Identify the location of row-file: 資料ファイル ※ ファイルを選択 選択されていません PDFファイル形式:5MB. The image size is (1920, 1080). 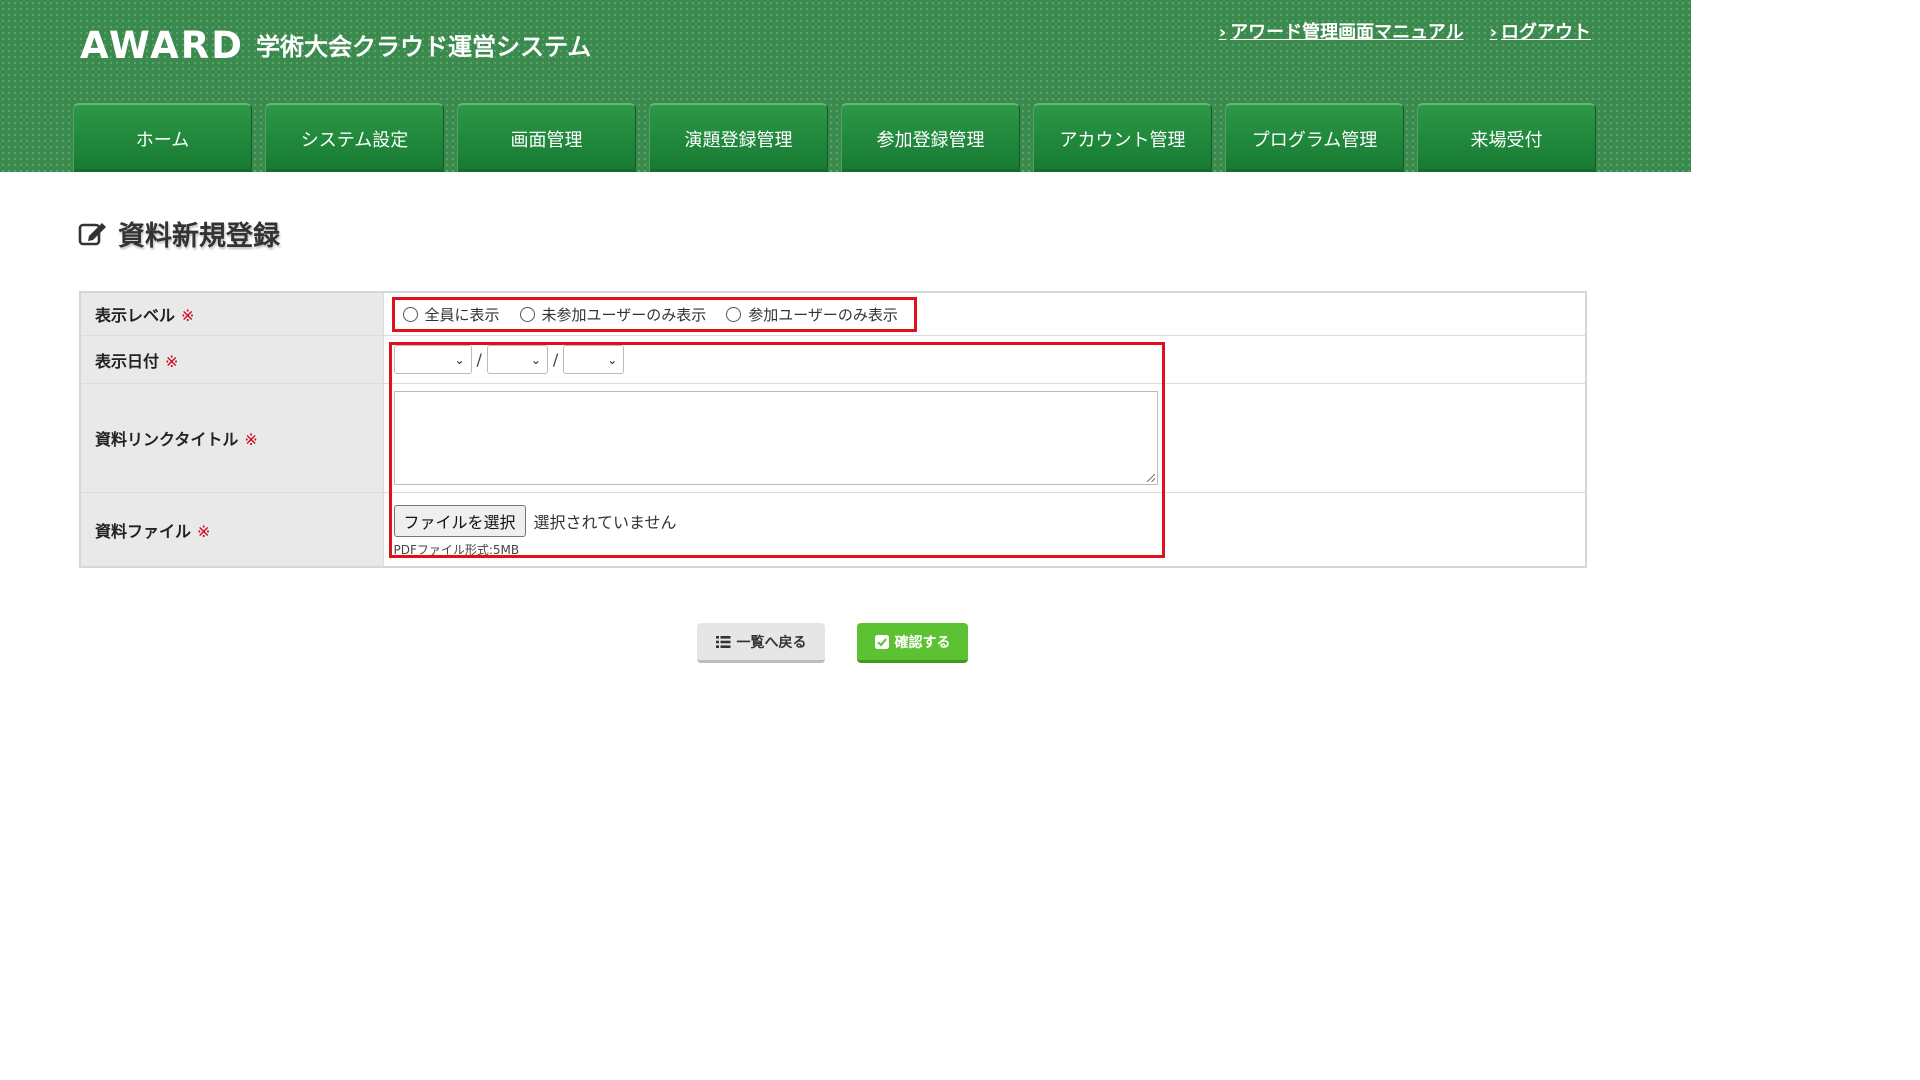
(833, 530).